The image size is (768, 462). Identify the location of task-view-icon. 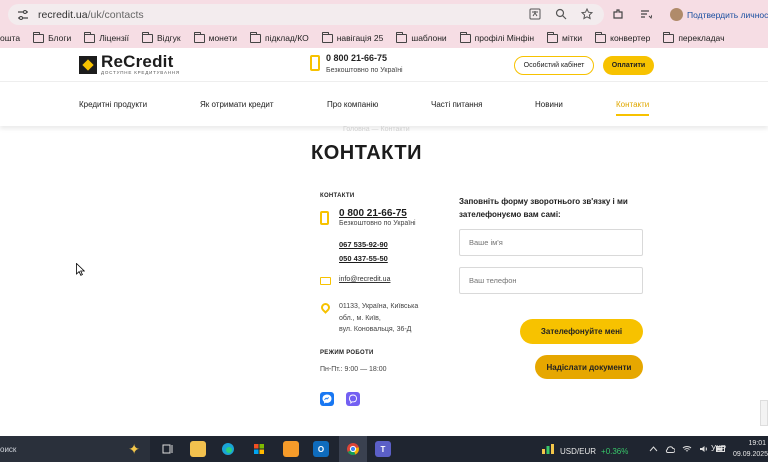
(168, 449).